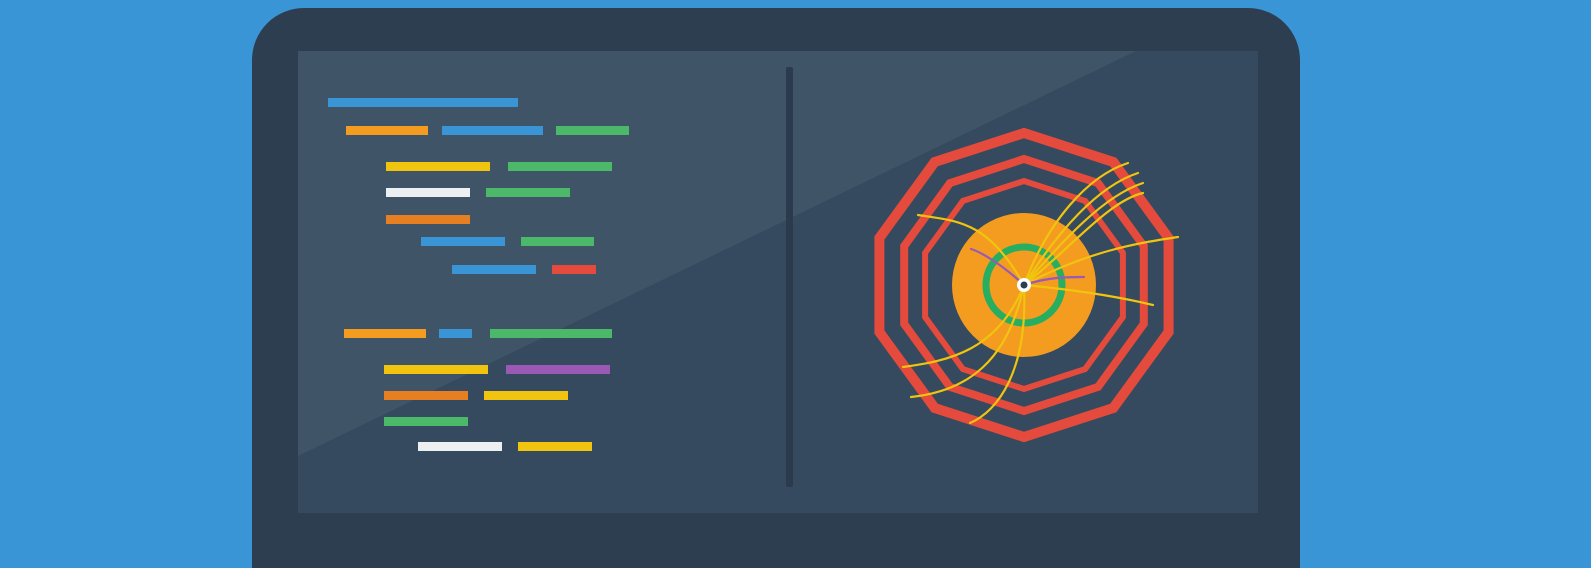 The width and height of the screenshot is (1591, 568). I want to click on particle-detector-diagram, so click(1027, 285).